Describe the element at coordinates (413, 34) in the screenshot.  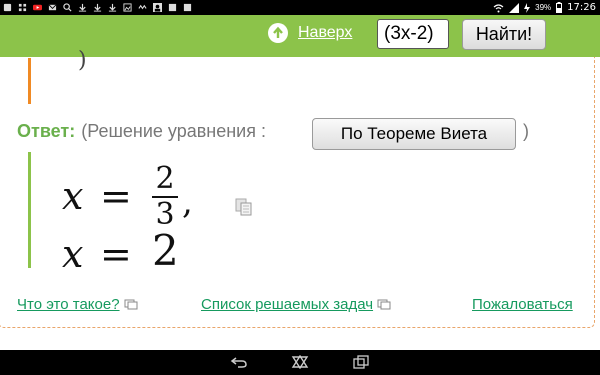
I see `search-input: (3x-2)` at that location.